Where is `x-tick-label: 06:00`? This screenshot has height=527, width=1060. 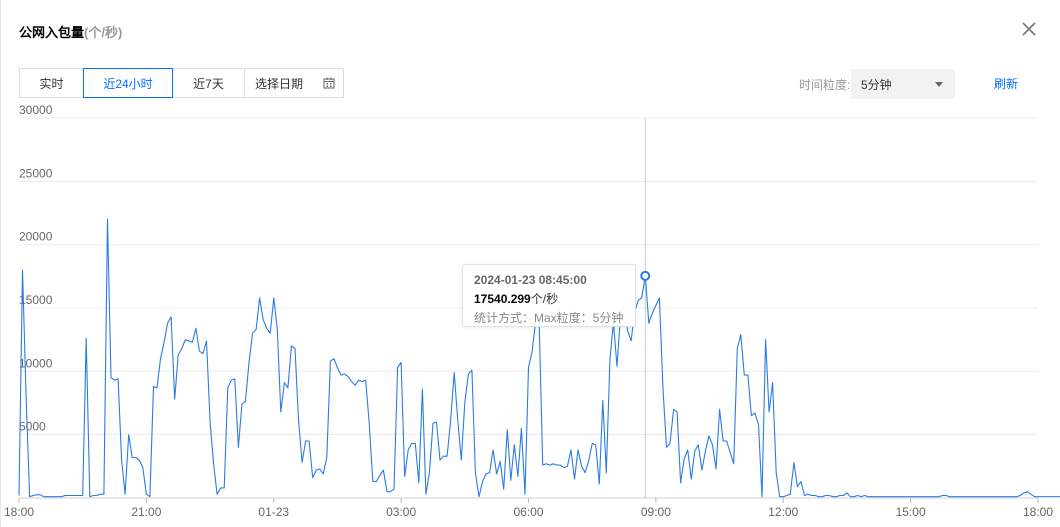 x-tick-label: 06:00 is located at coordinates (528, 512).